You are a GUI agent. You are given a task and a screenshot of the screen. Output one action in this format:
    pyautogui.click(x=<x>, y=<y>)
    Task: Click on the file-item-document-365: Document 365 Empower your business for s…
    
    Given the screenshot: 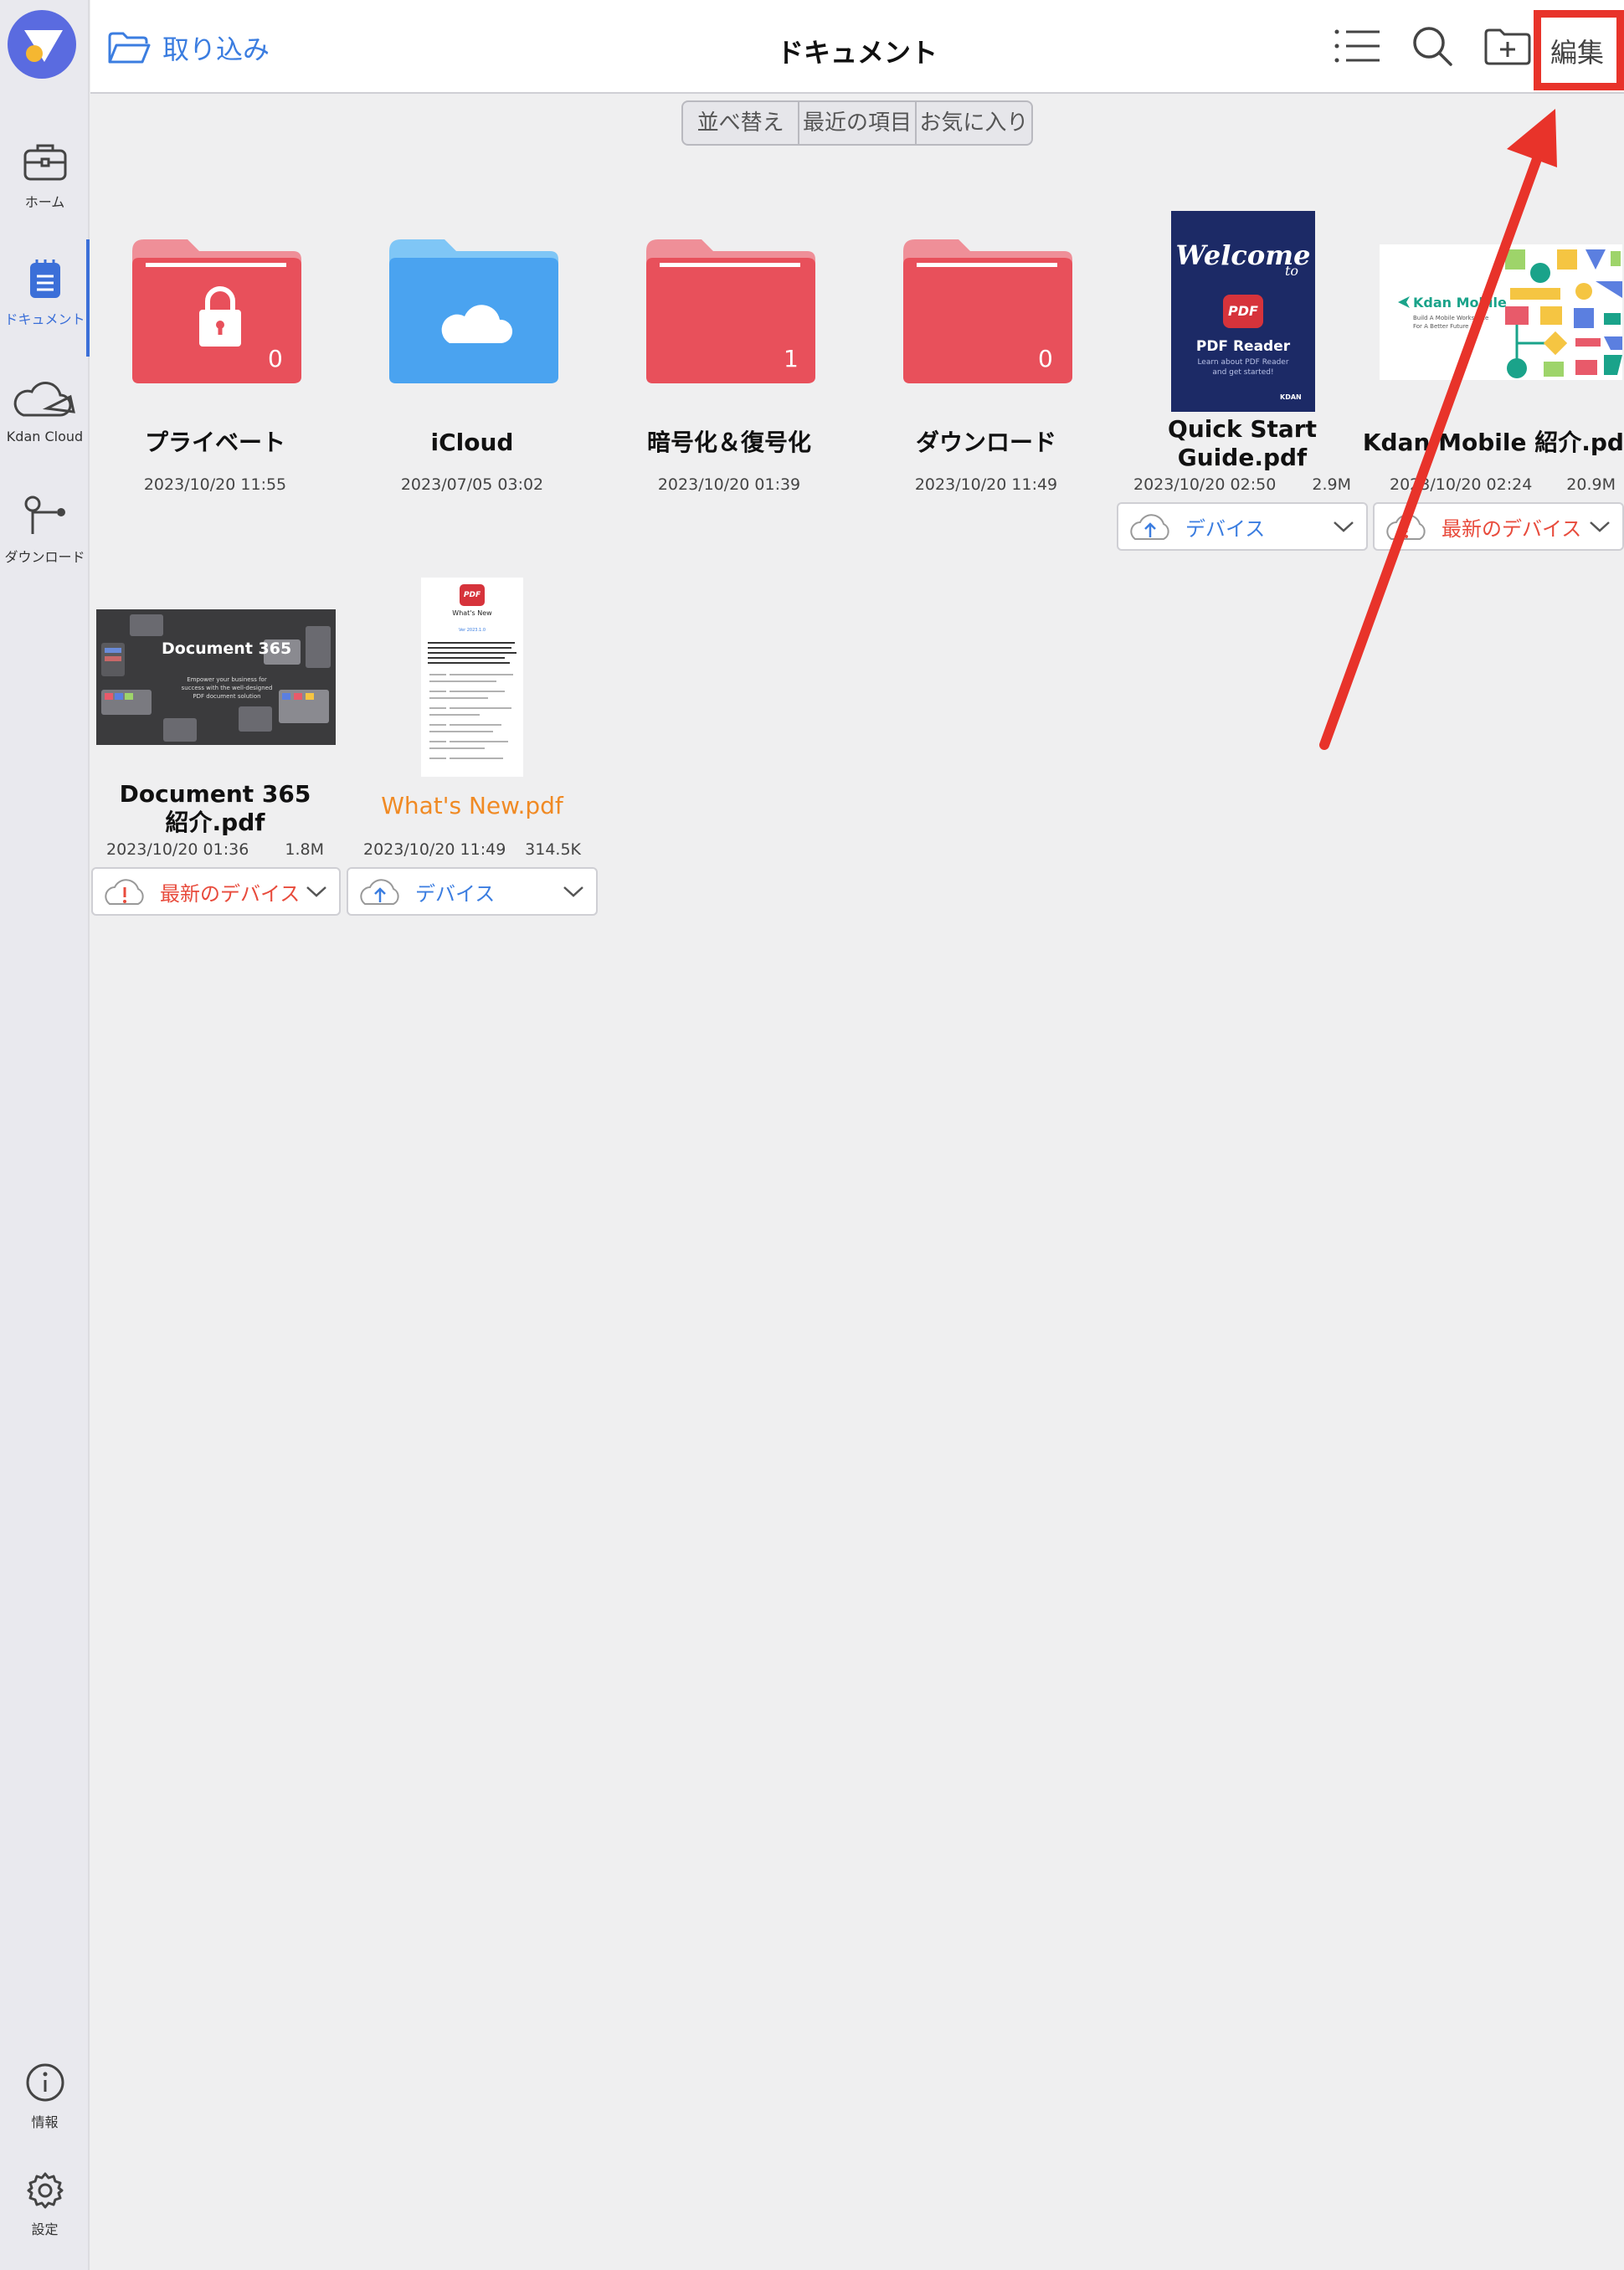 What is the action you would take?
    pyautogui.click(x=215, y=749)
    